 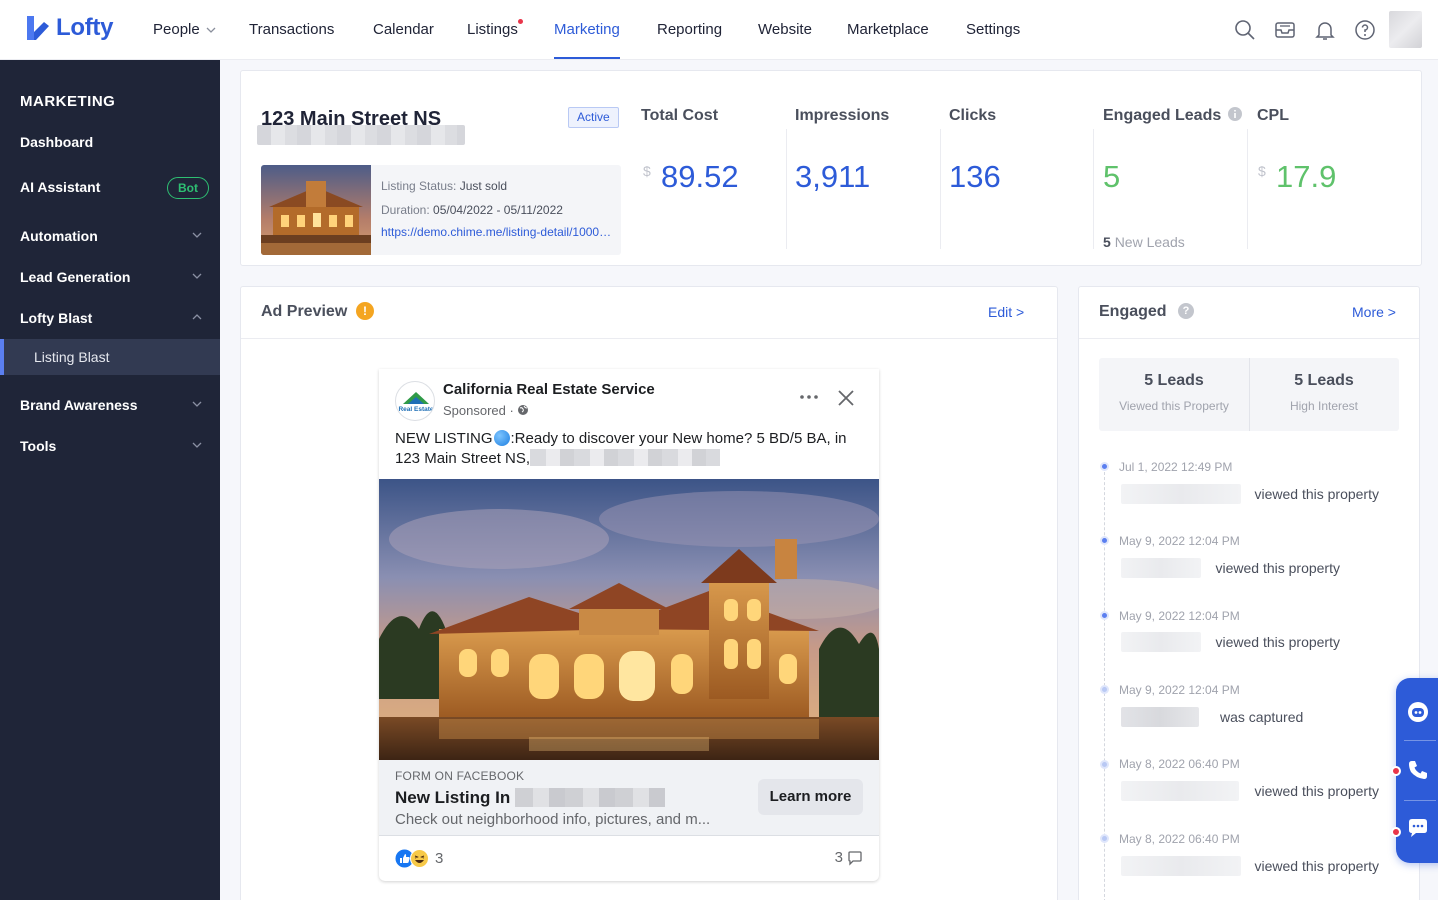 I want to click on search-icon, so click(x=1245, y=30).